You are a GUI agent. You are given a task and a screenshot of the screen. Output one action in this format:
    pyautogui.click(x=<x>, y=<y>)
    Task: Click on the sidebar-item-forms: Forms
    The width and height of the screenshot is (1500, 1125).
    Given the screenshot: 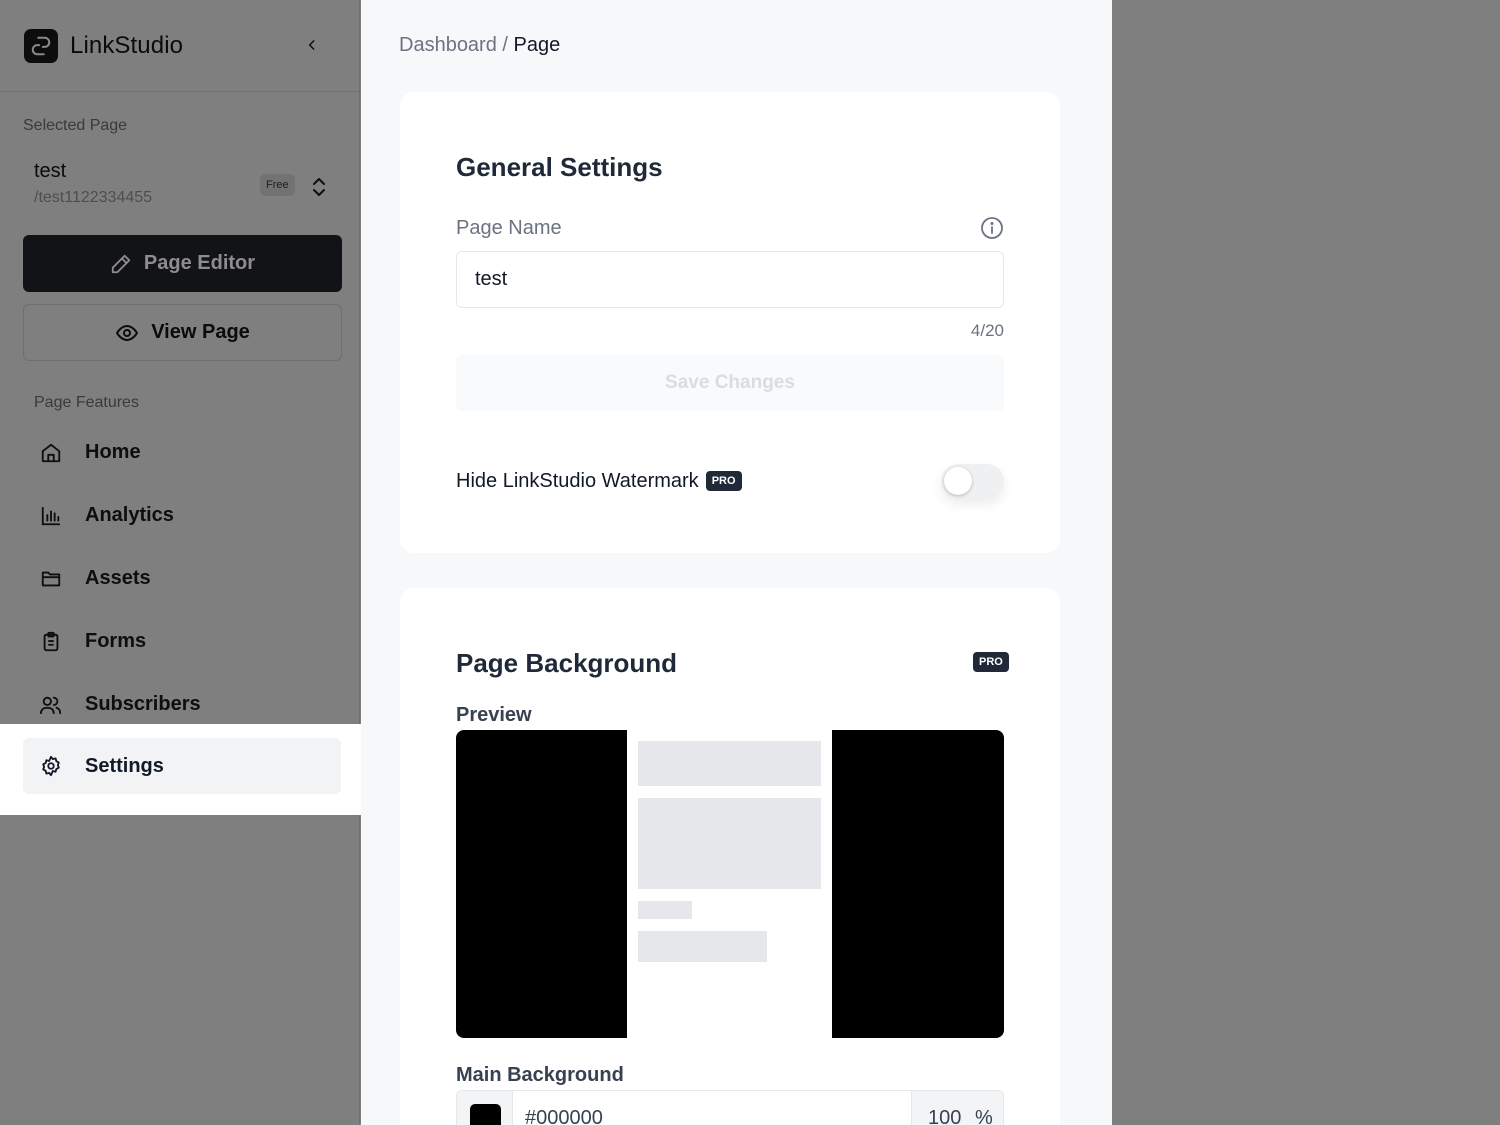 What is the action you would take?
    pyautogui.click(x=182, y=641)
    